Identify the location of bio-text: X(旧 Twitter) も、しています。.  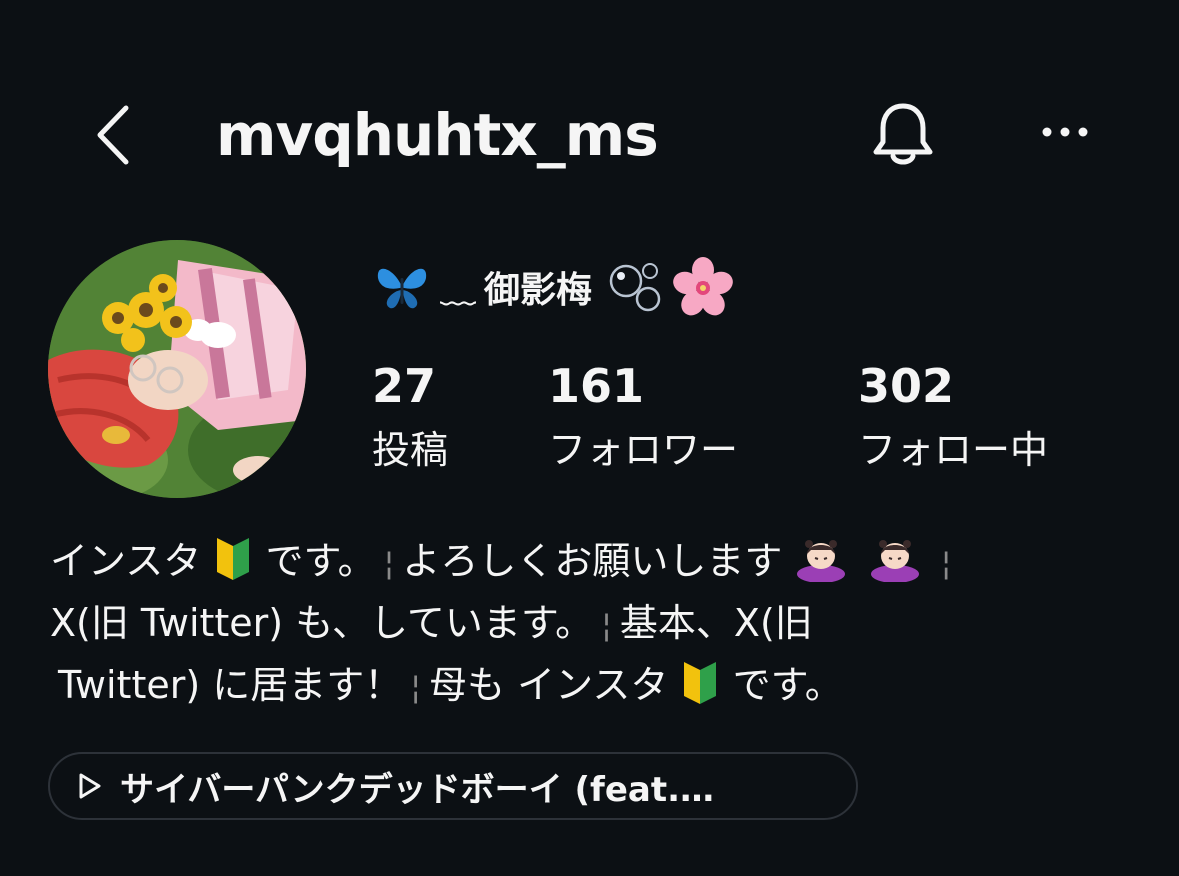
(322, 623).